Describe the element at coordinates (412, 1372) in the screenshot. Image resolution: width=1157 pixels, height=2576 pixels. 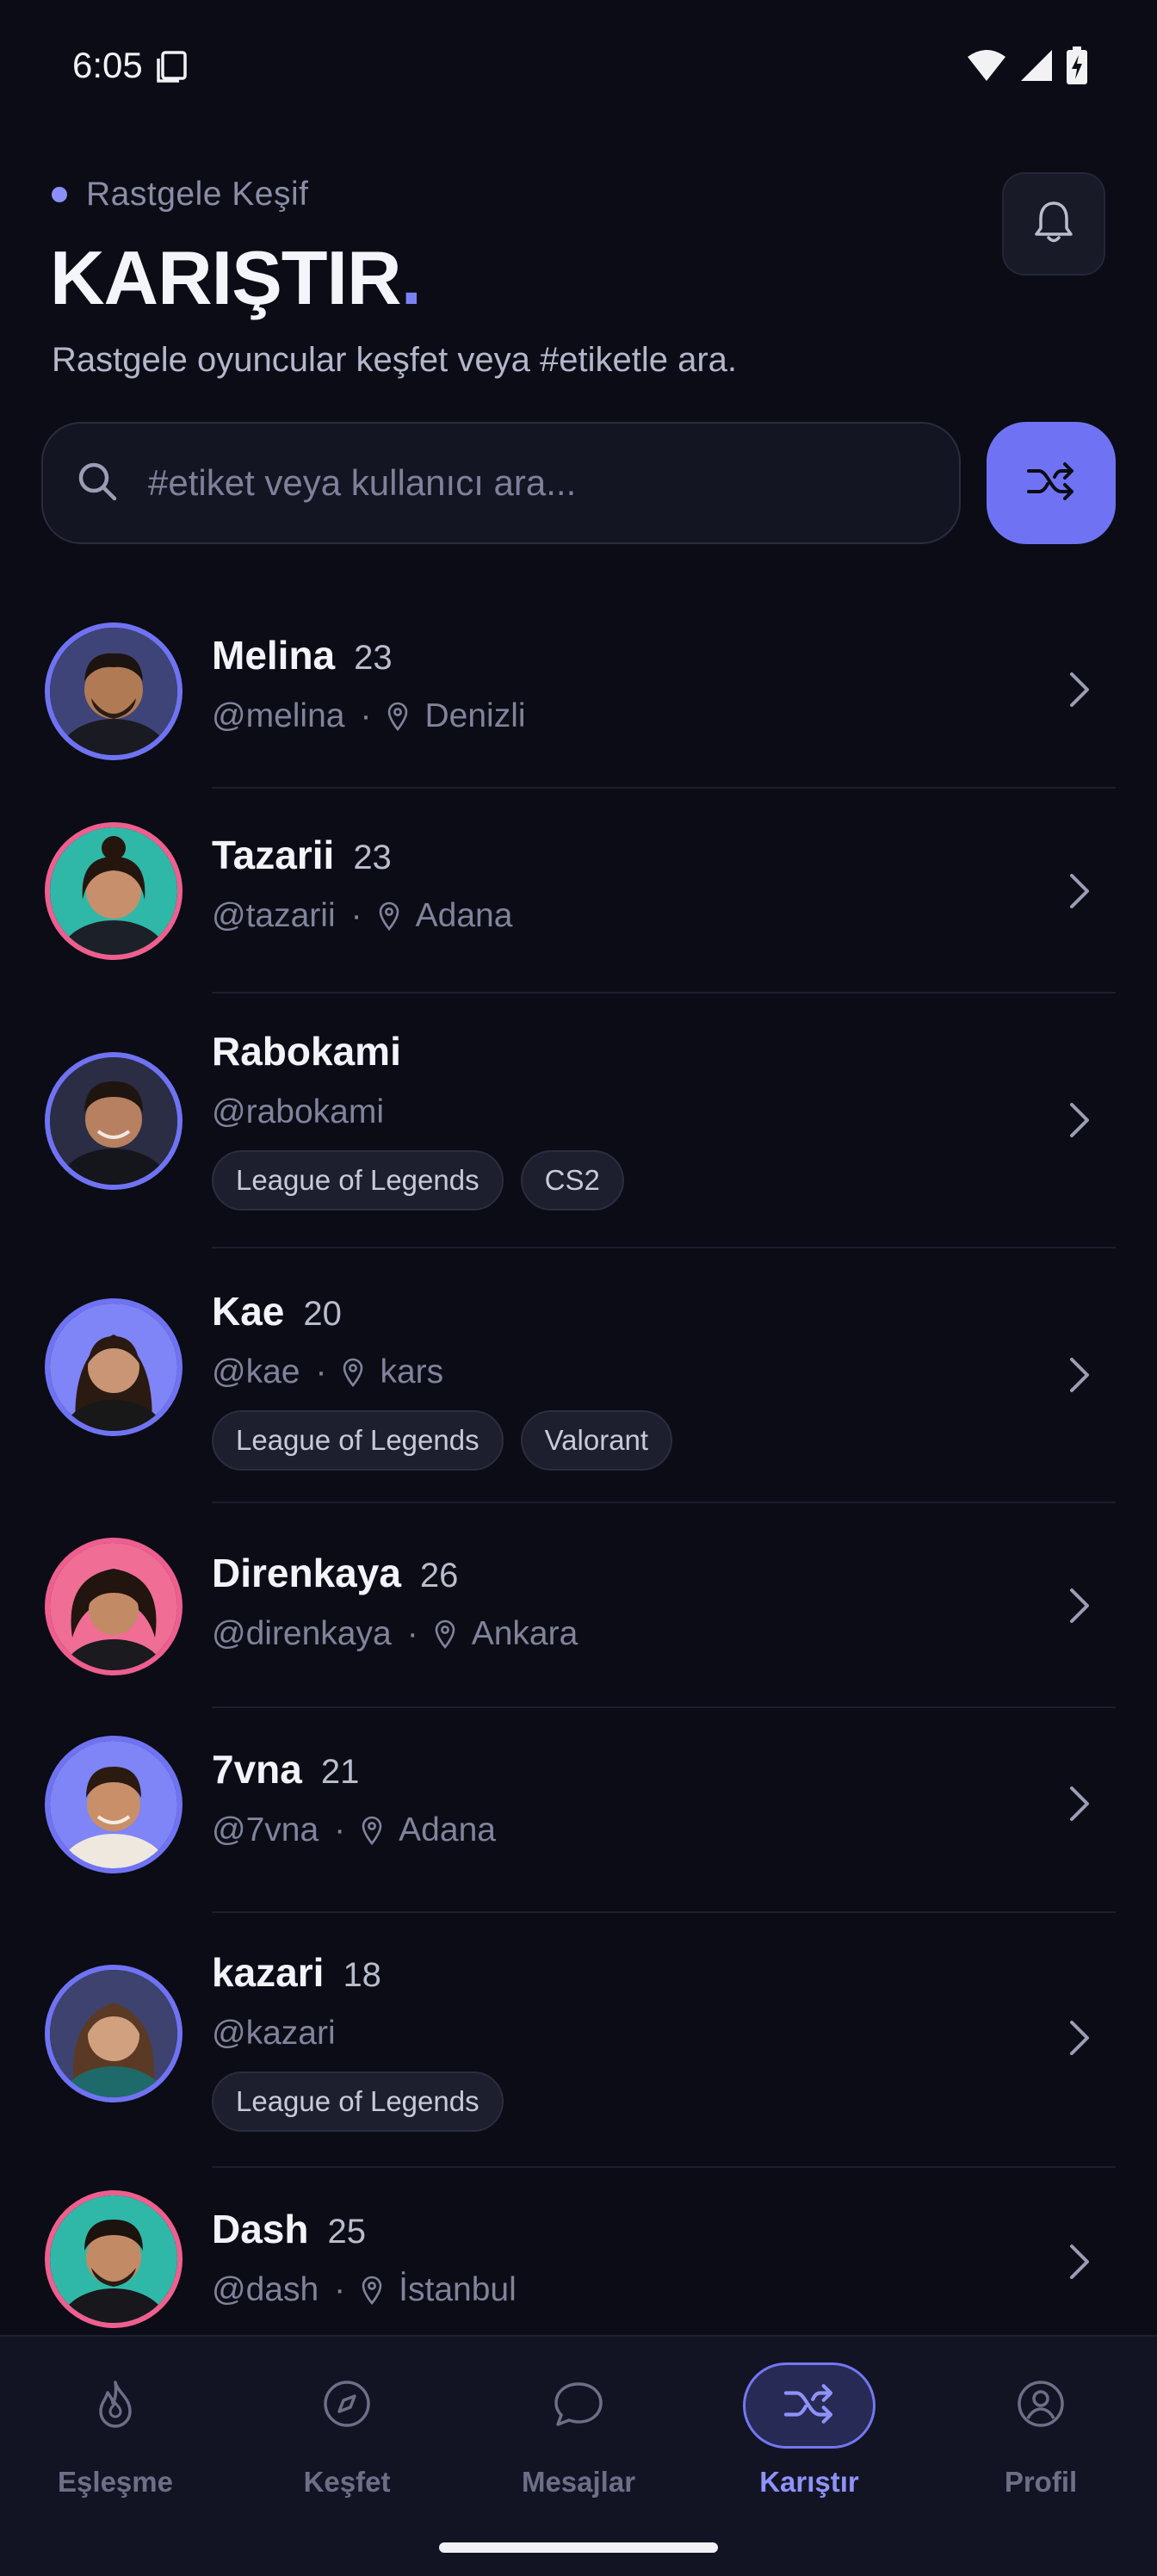
I see `user-location: kars` at that location.